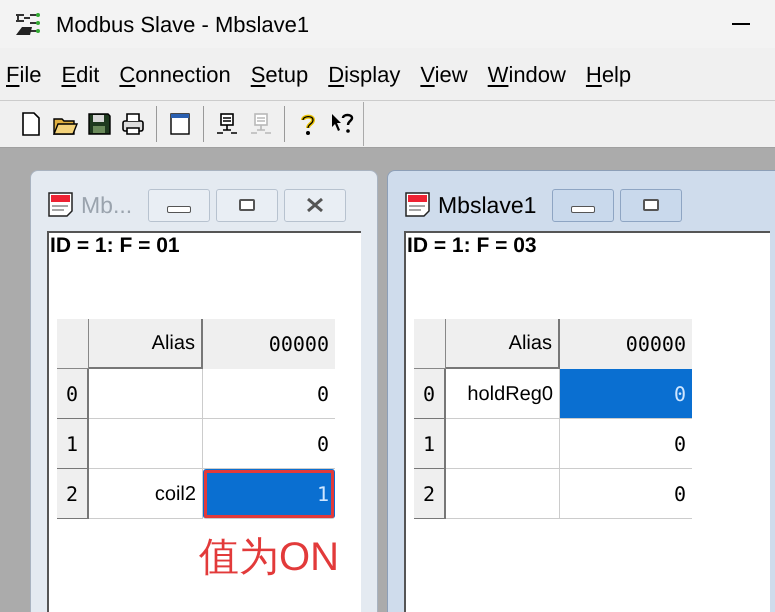 This screenshot has height=612, width=775. I want to click on close-button, so click(315, 205).